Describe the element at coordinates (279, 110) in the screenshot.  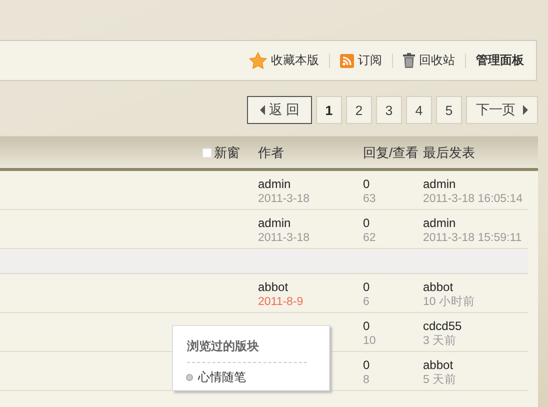
I see `back-button: 返 回` at that location.